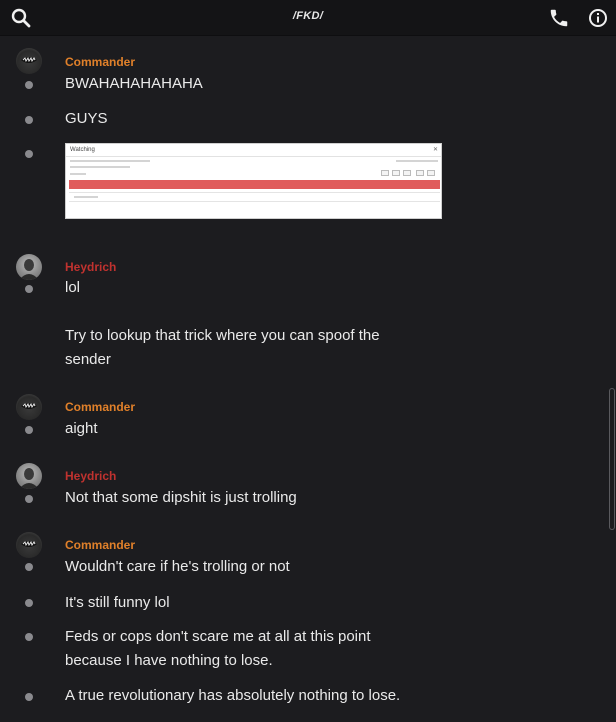 The width and height of the screenshot is (616, 722). Describe the element at coordinates (82, 150) in the screenshot. I see `attachment-title: Watching` at that location.